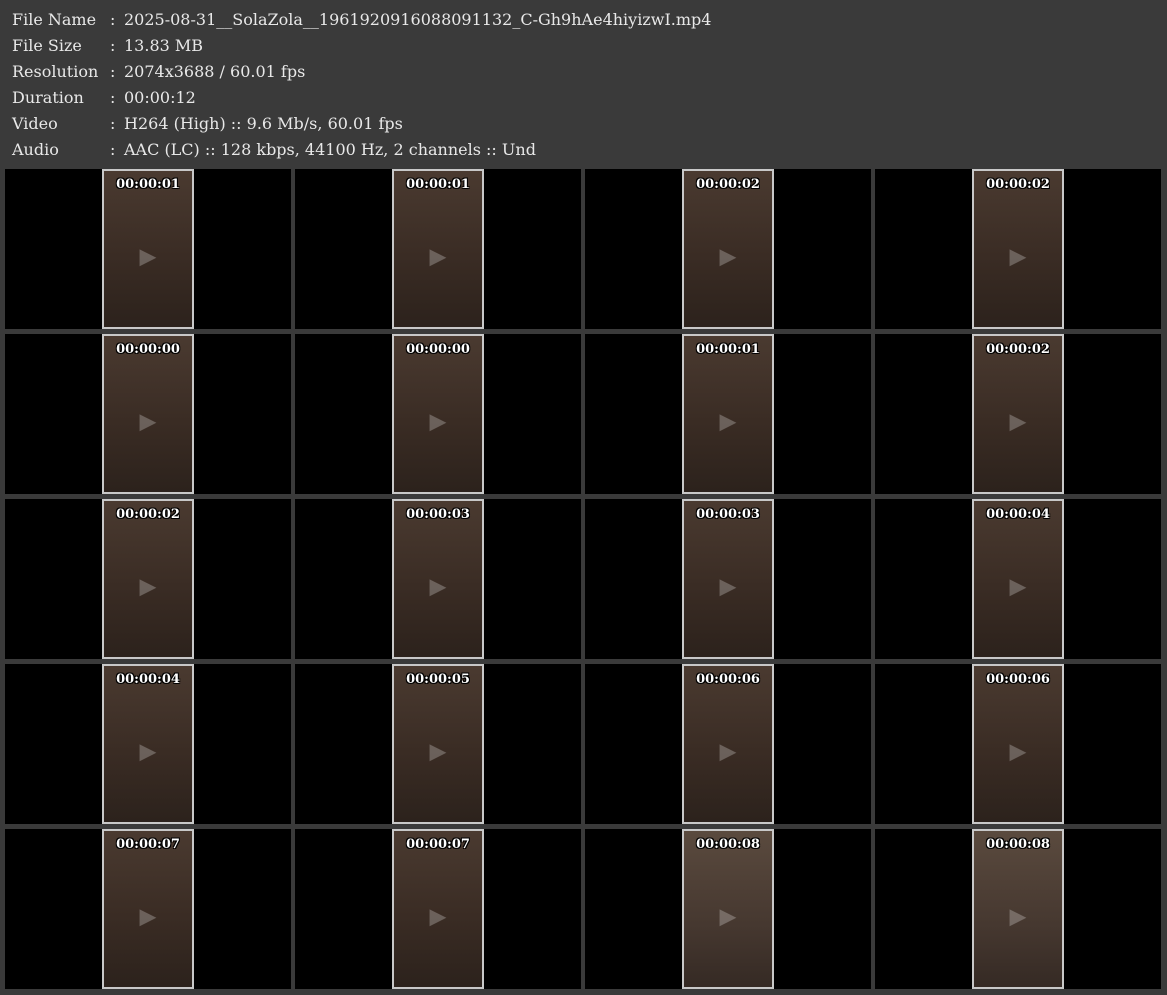  I want to click on video-frame-placeholder: ▶ 00:00:05, so click(438, 744).